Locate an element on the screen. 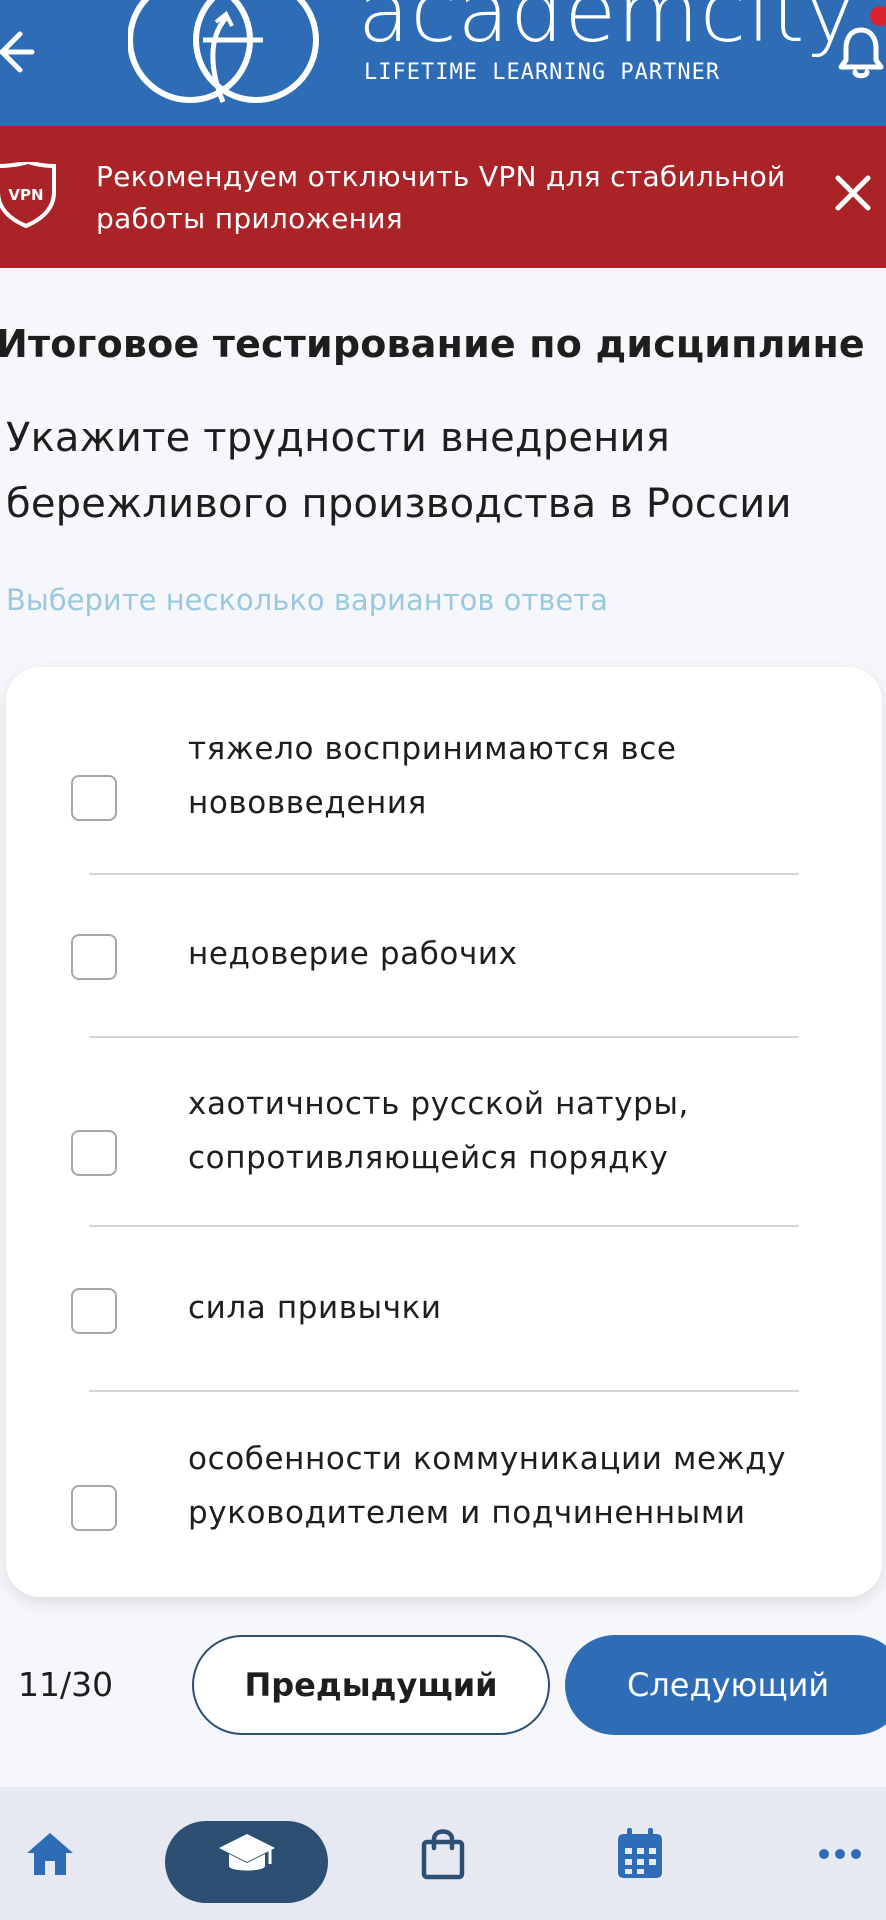 The height and width of the screenshot is (1920, 886). bell-icon is located at coordinates (861, 53).